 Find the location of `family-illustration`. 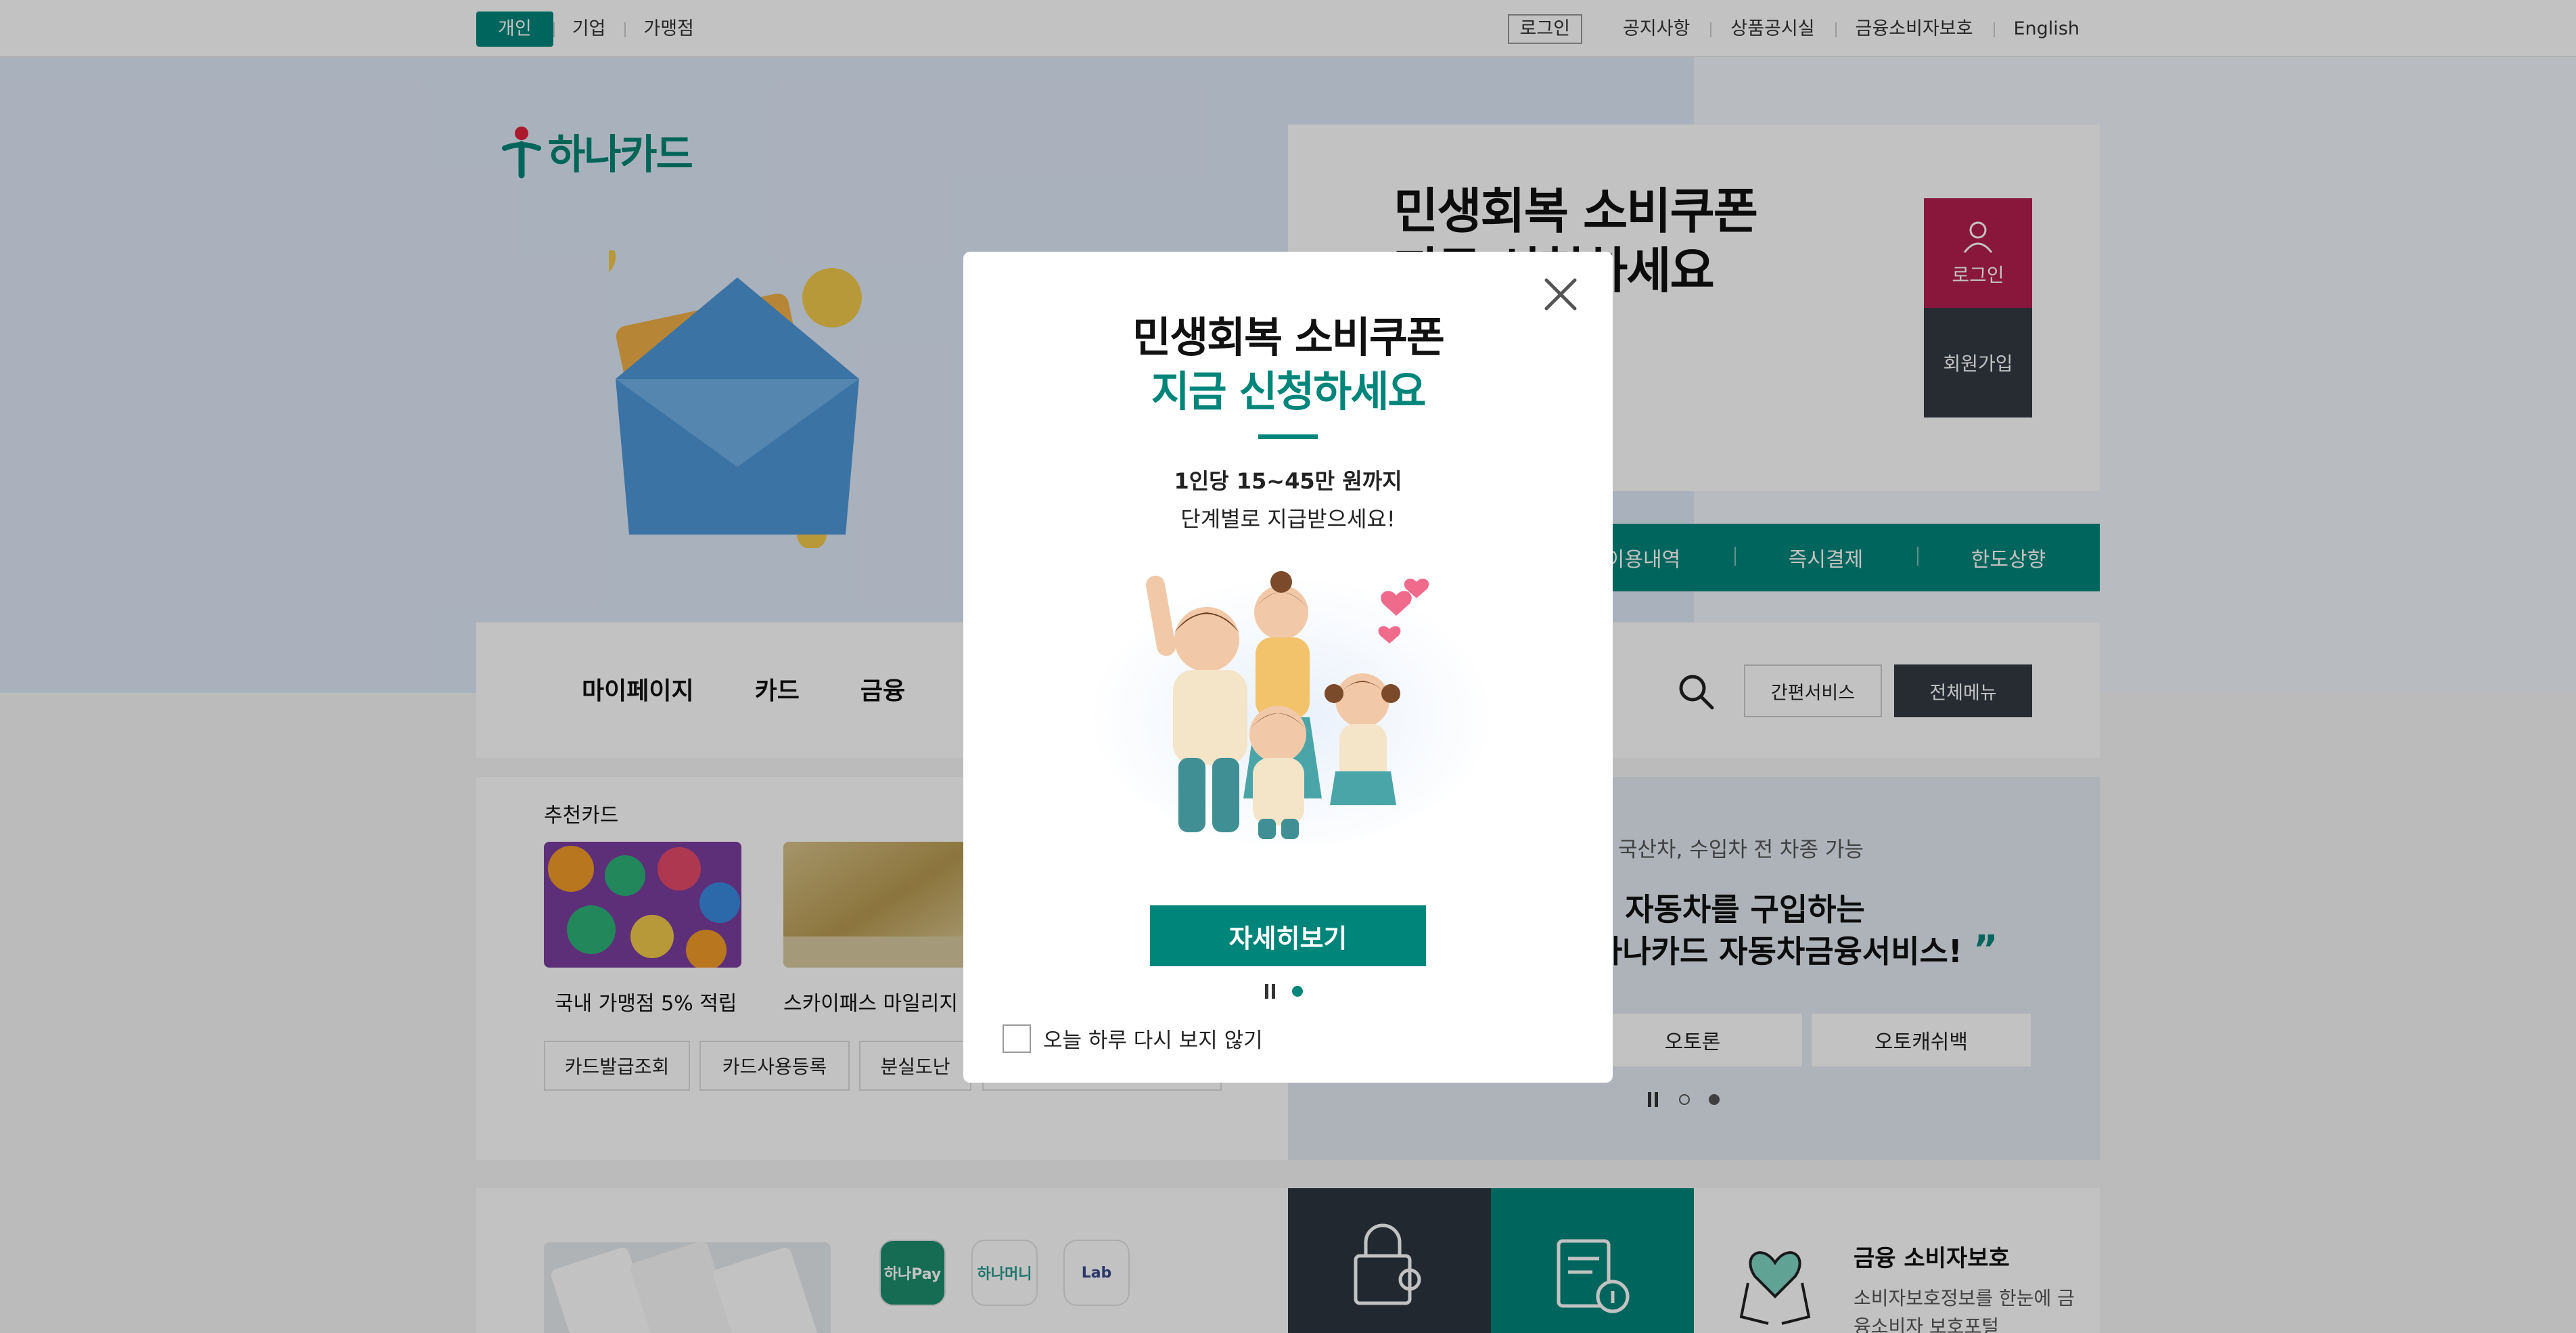

family-illustration is located at coordinates (1291, 704).